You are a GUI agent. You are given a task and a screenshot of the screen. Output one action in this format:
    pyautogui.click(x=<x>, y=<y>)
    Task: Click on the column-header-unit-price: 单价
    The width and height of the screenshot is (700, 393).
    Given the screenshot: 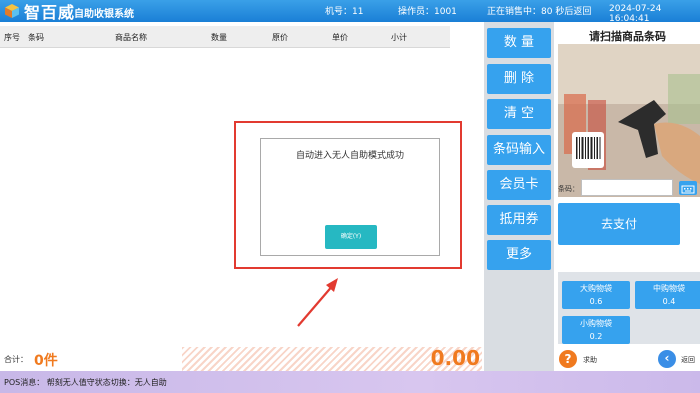 What is the action you would take?
    pyautogui.click(x=340, y=37)
    